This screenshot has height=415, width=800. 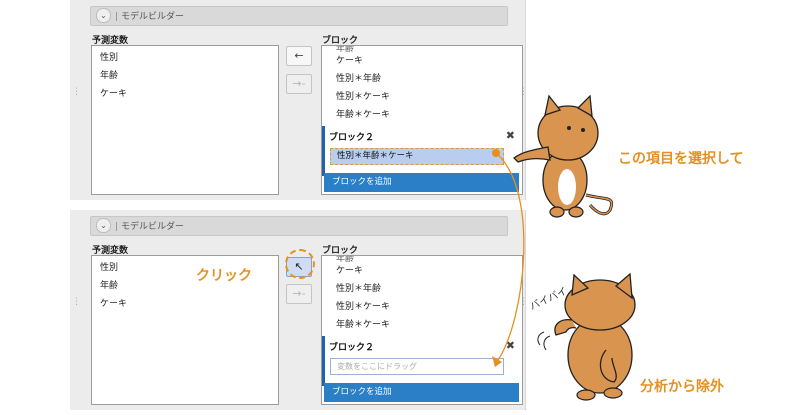 I want to click on pointing-cat-illustration, so click(x=563, y=156).